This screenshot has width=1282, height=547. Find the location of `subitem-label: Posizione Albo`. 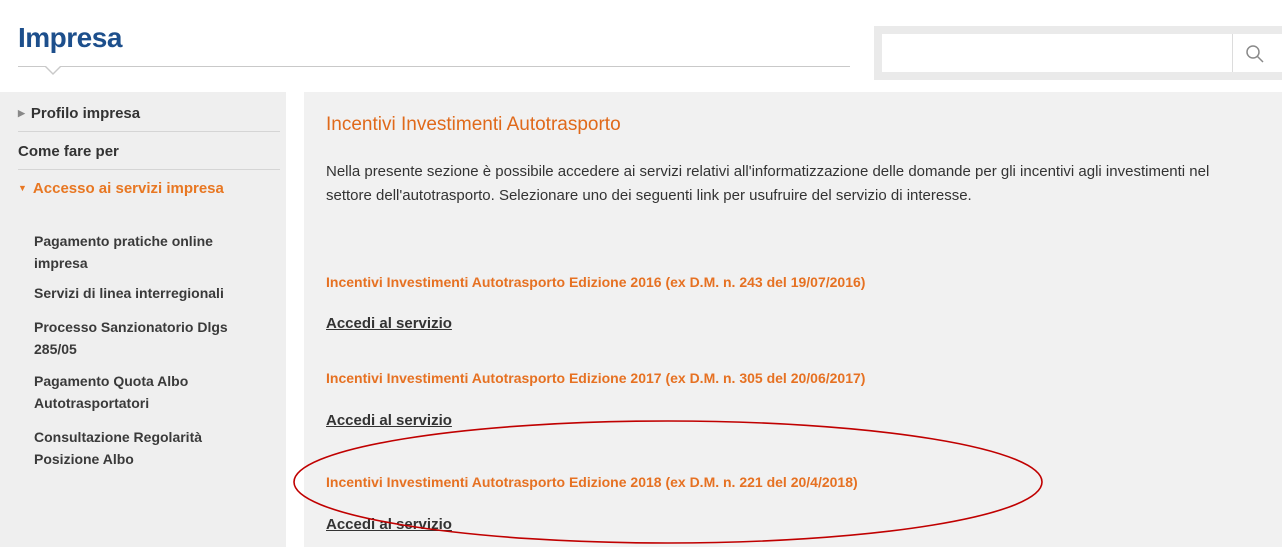

subitem-label: Posizione Albo is located at coordinates (84, 459).